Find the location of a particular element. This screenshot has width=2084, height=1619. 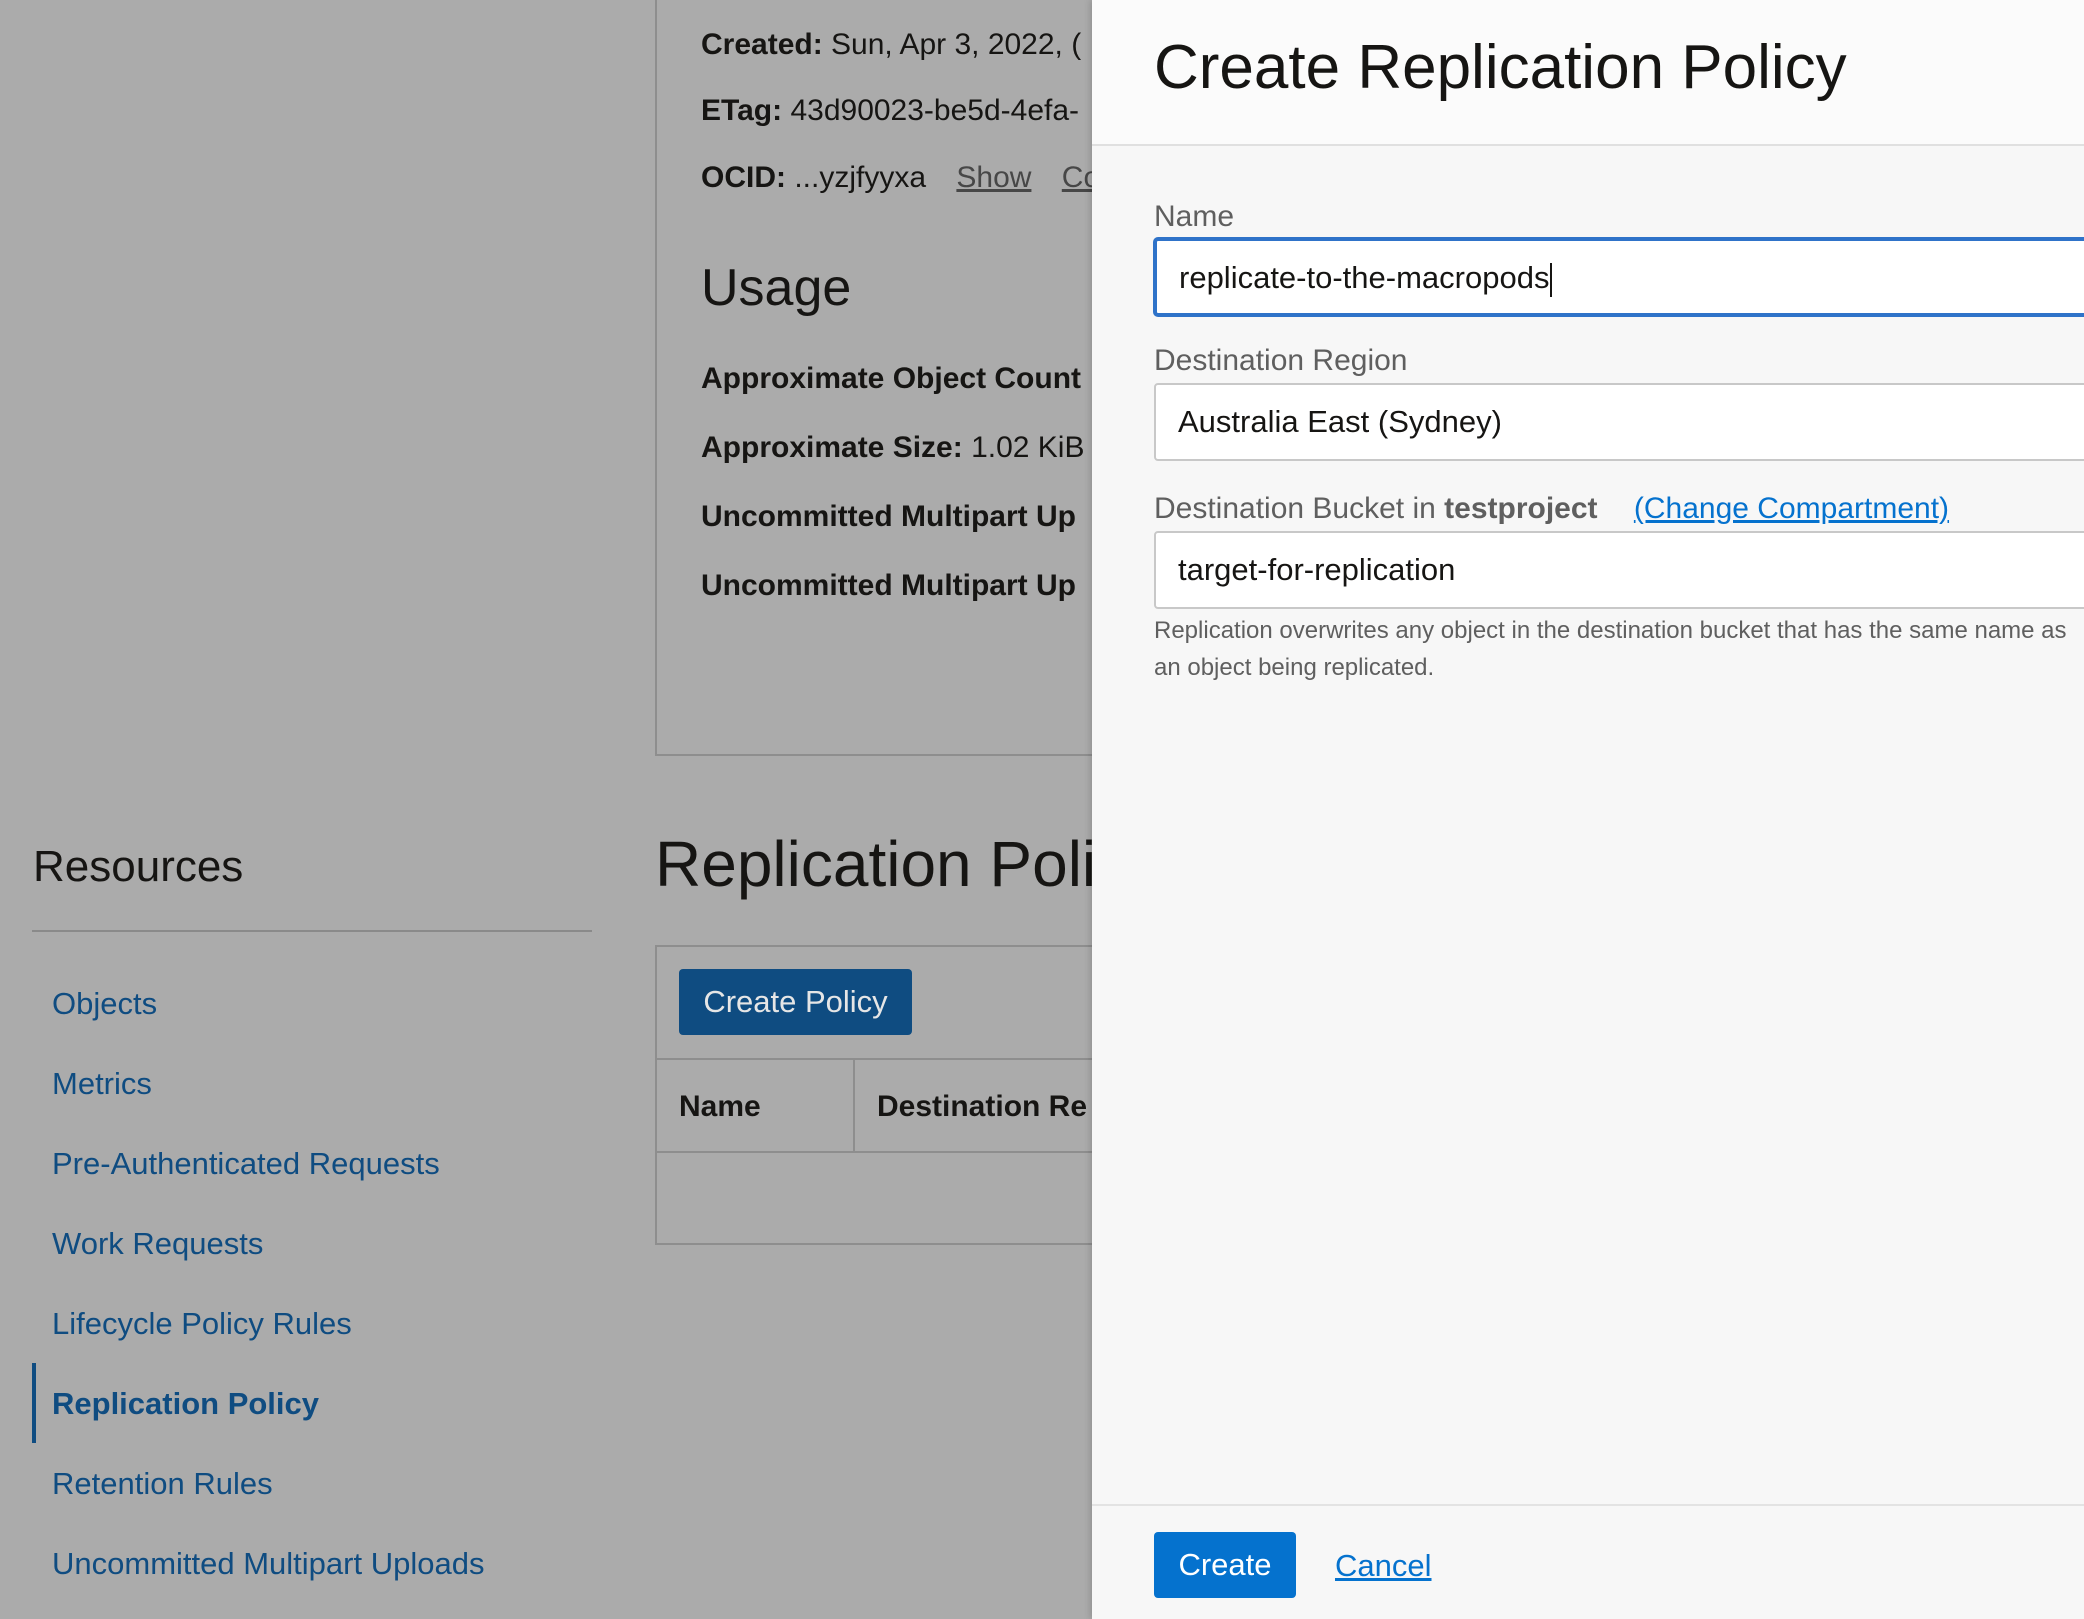

etag-row: ETag: 43d90023-be5d-4efa- is located at coordinates (890, 111).